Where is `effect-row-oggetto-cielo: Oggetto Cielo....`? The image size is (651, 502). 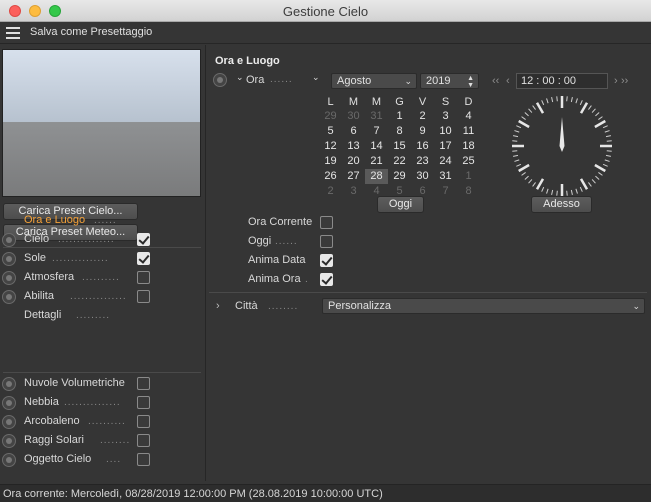
effect-row-oggetto-cielo: Oggetto Cielo.... is located at coordinates (100, 460).